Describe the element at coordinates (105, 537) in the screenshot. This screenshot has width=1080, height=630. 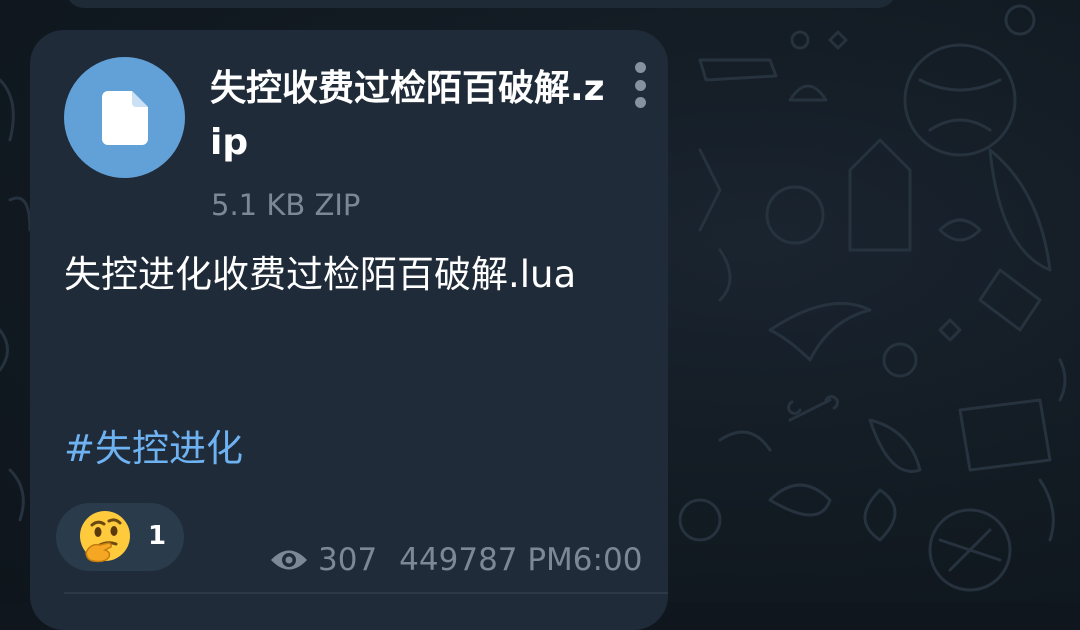
I see `thinking-face-emoji` at that location.